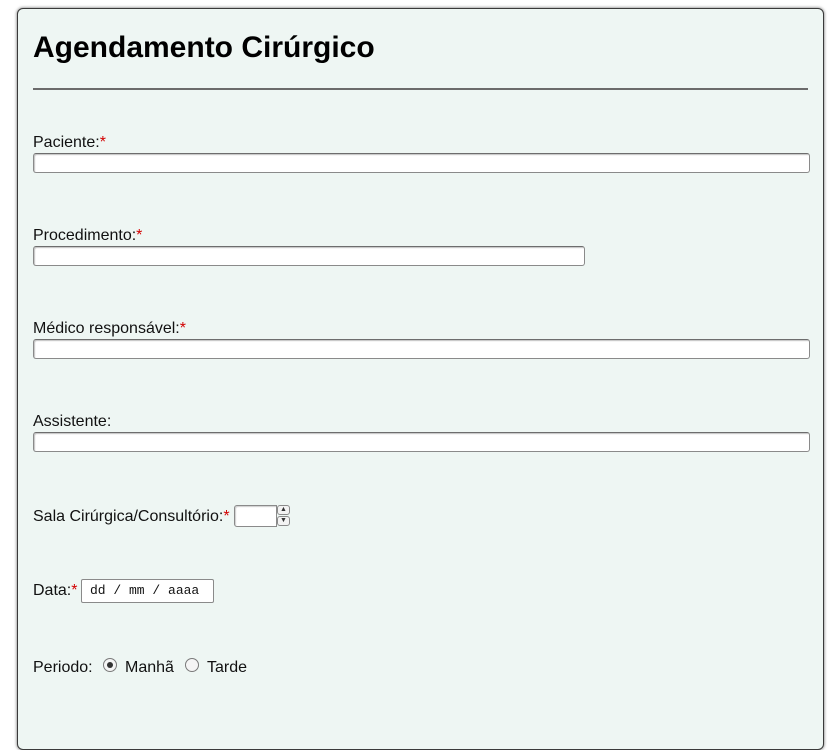 The width and height of the screenshot is (837, 750). Describe the element at coordinates (421, 442) in the screenshot. I see `assistente-input` at that location.